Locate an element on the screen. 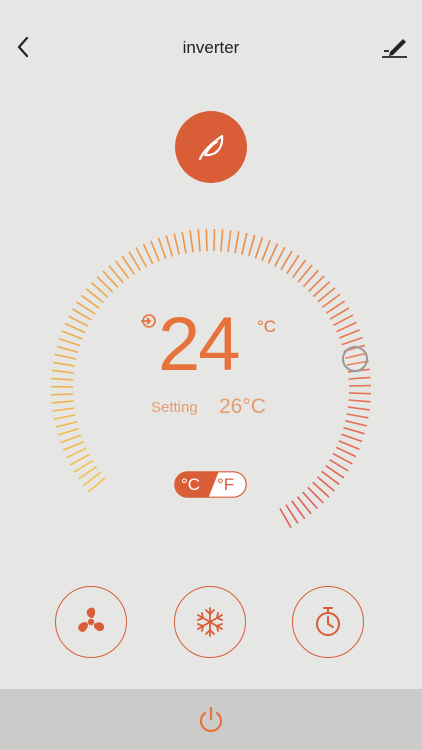 This screenshot has height=750, width=422. indoor-temperature-icon is located at coordinates (148, 321).